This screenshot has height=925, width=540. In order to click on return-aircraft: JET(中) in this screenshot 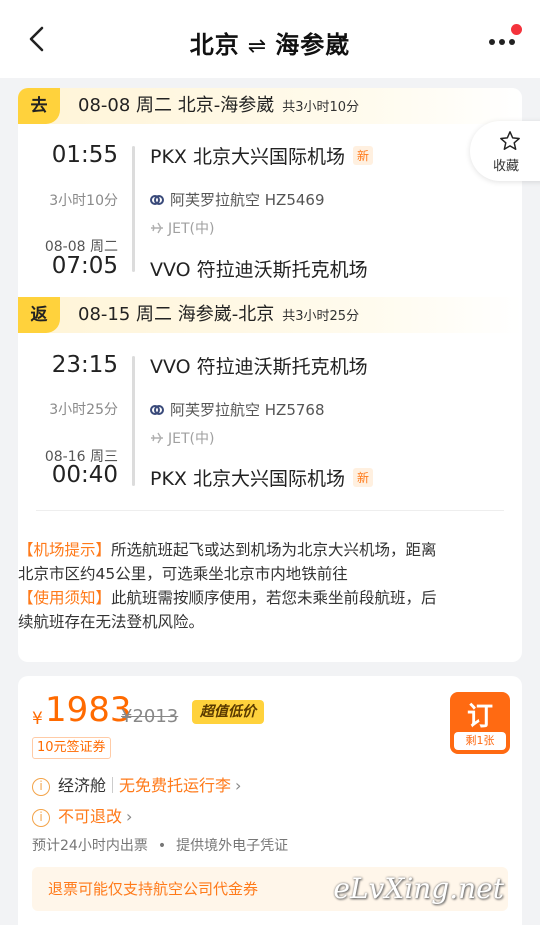, I will do `click(182, 438)`.